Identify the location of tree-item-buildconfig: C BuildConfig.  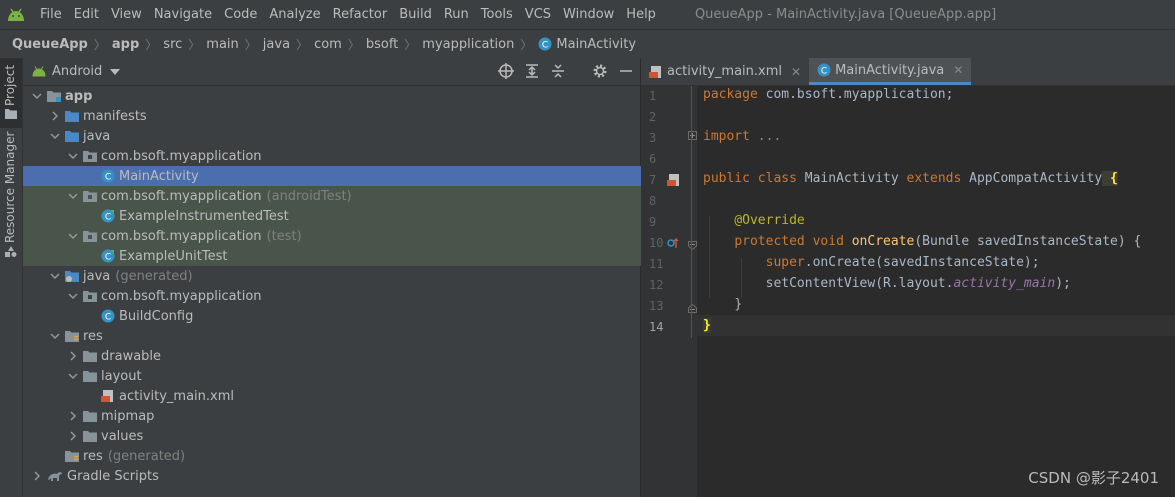
(370, 316).